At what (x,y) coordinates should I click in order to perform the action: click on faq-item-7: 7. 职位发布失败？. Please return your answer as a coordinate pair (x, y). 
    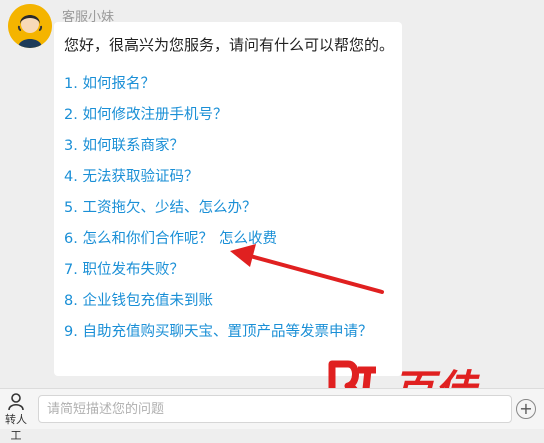
    Looking at the image, I should click on (218, 275).